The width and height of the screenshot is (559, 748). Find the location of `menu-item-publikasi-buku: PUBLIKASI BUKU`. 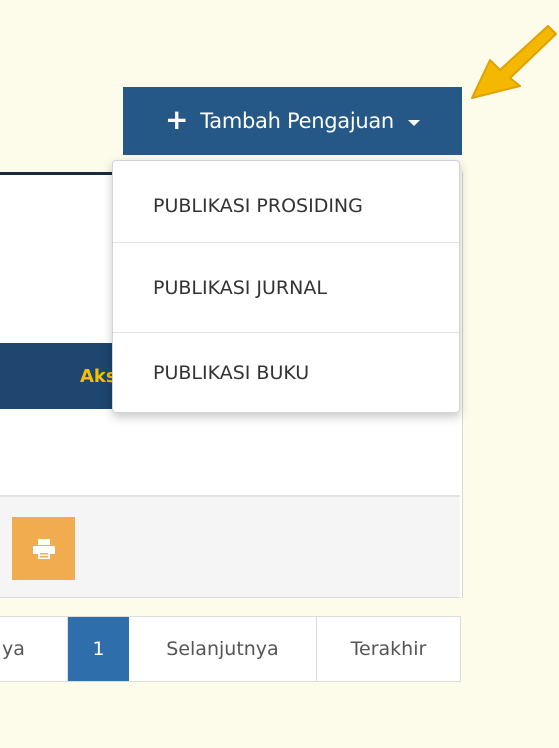

menu-item-publikasi-buku: PUBLIKASI BUKU is located at coordinates (286, 373).